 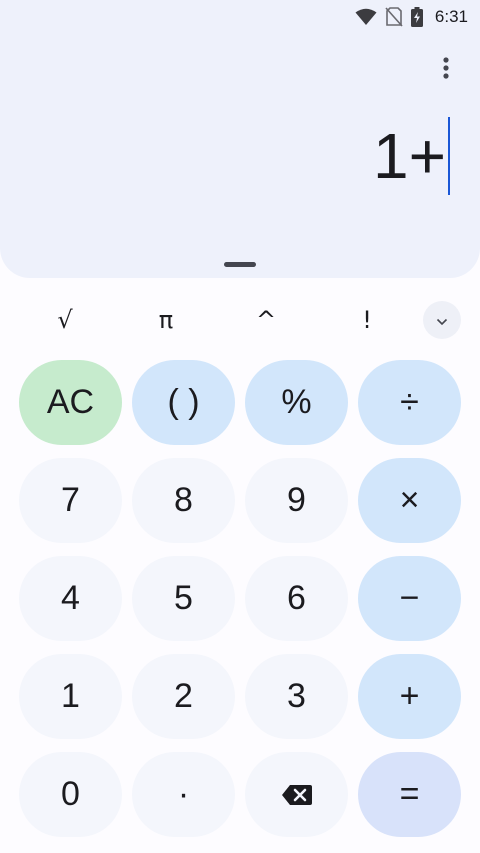 I want to click on expression-field: 1+, so click(x=411, y=156).